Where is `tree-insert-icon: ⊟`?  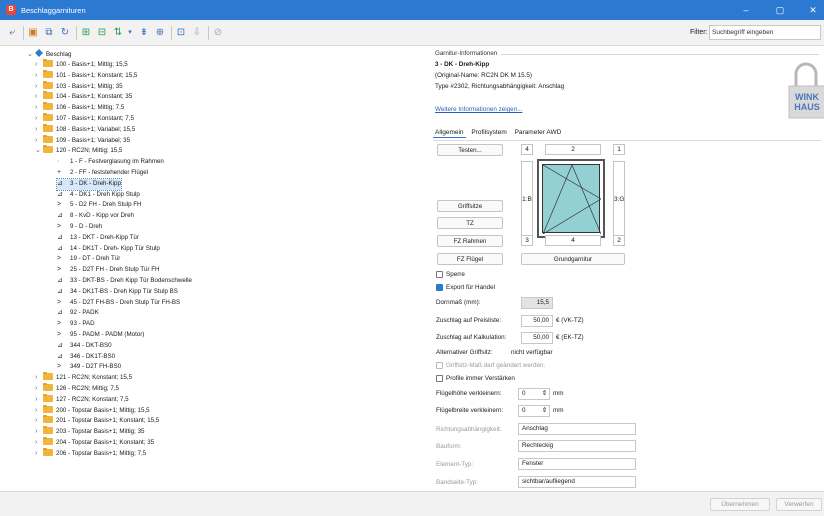
tree-insert-icon: ⊟ is located at coordinates (102, 33).